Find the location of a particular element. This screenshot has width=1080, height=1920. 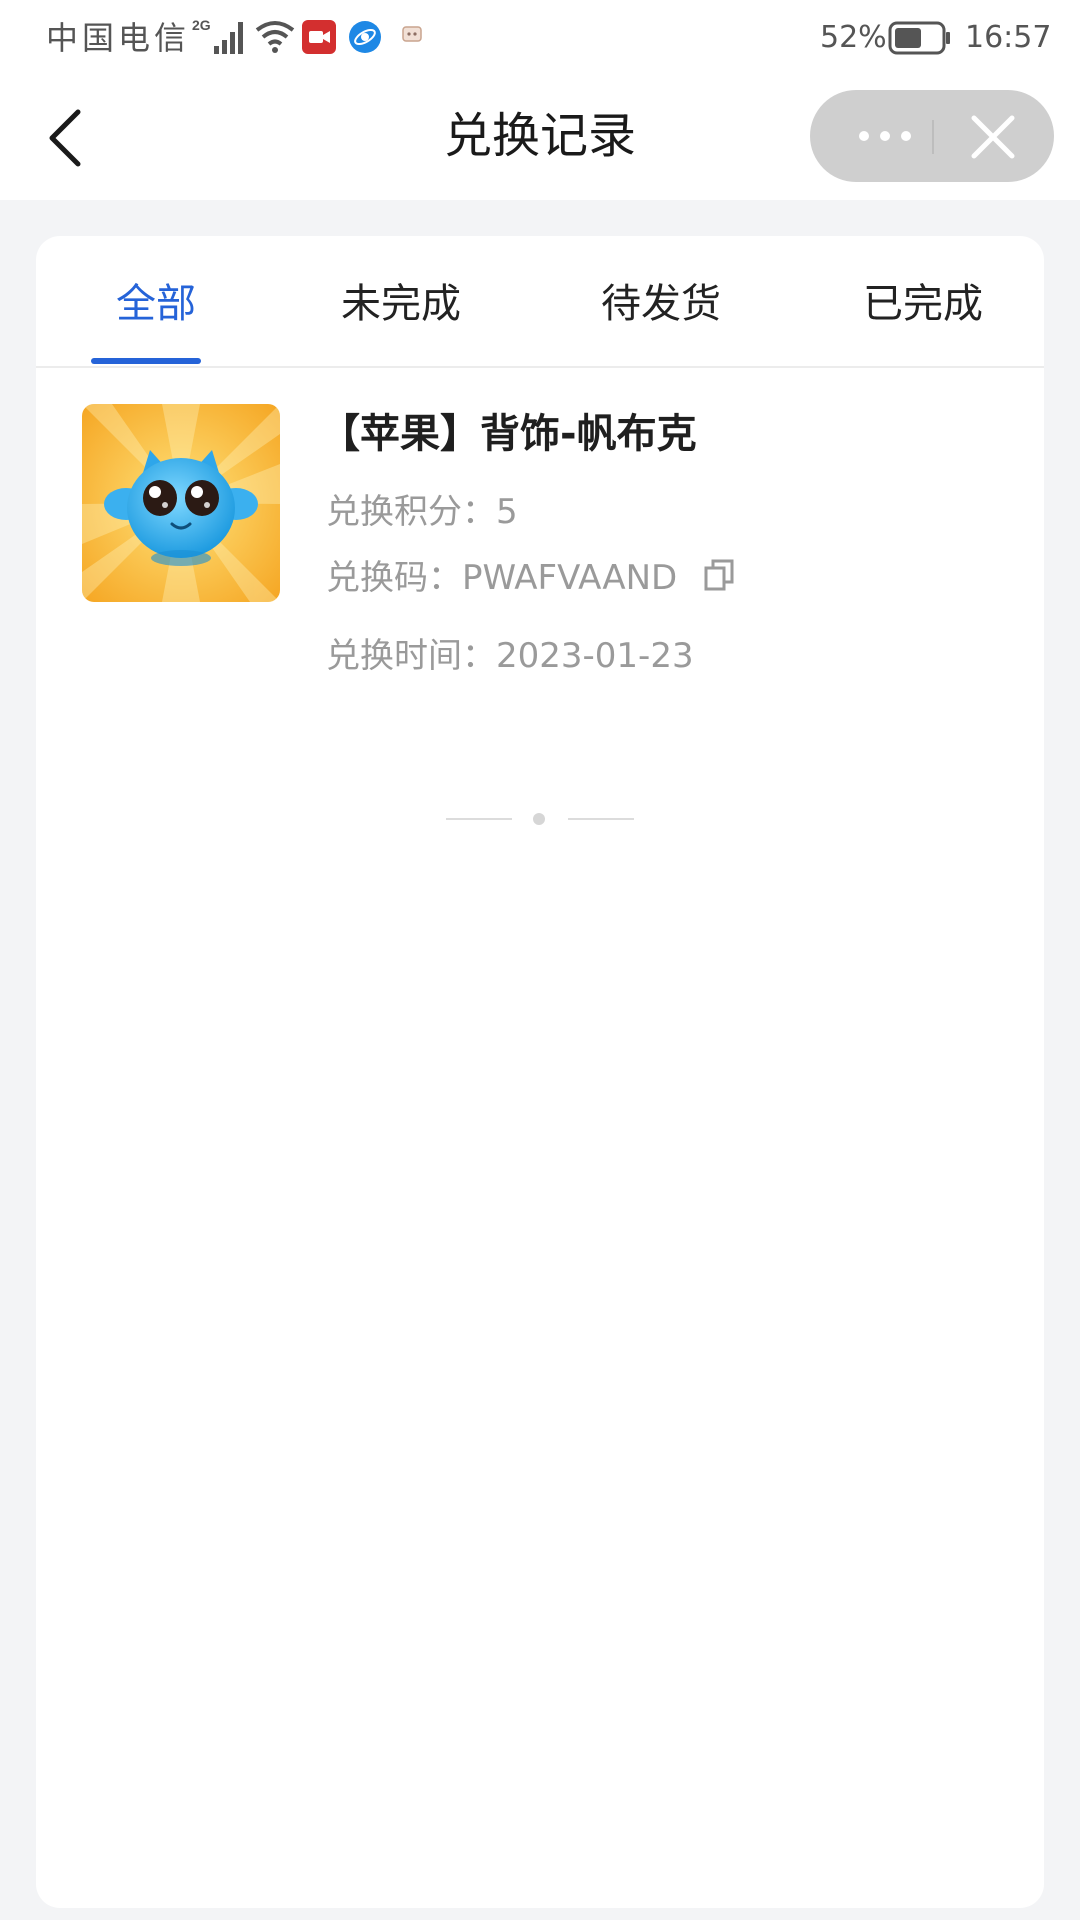

more-icon is located at coordinates (885, 136).